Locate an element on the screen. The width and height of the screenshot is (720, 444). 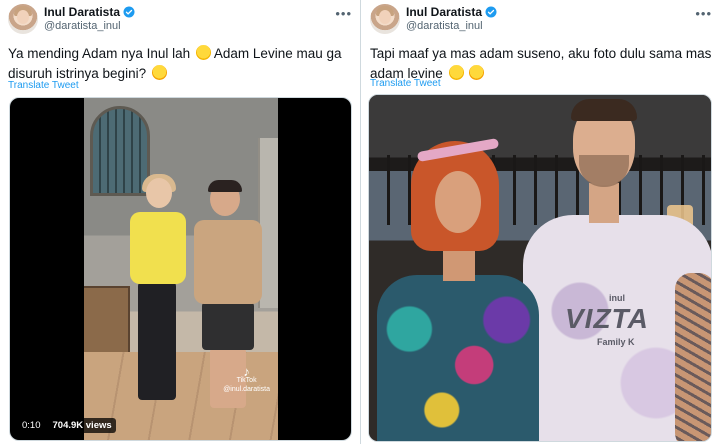
woman-figure is located at coordinates (157, 301).